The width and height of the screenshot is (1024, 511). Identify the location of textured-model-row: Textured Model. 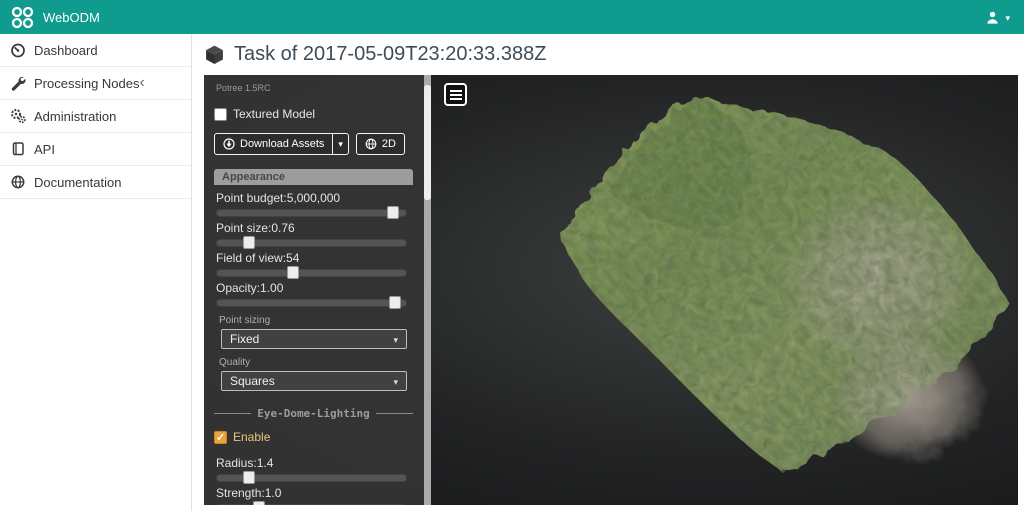
(313, 114).